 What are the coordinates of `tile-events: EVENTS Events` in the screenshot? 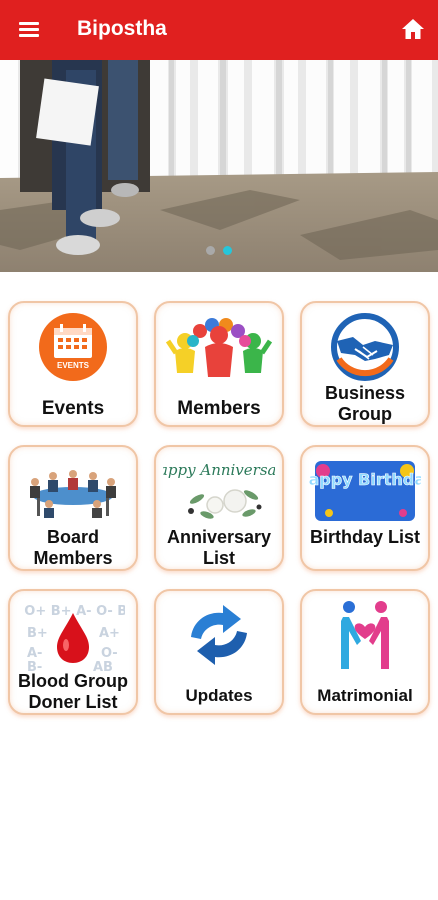 It's located at (73, 364).